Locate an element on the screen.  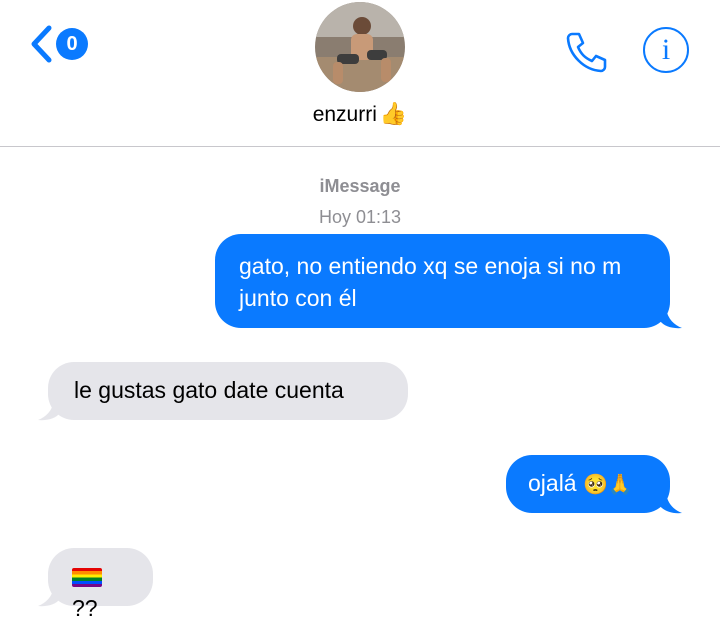
avatar-photo is located at coordinates (360, 47).